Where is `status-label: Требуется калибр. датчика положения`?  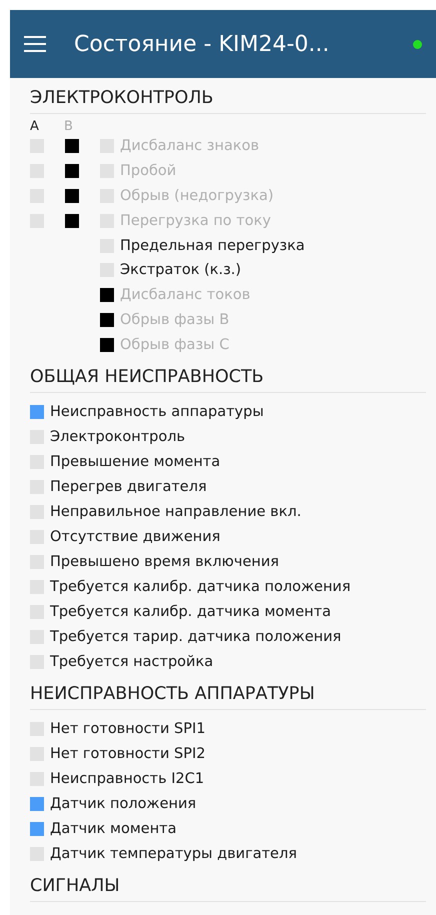 status-label: Требуется калибр. датчика положения is located at coordinates (200, 586).